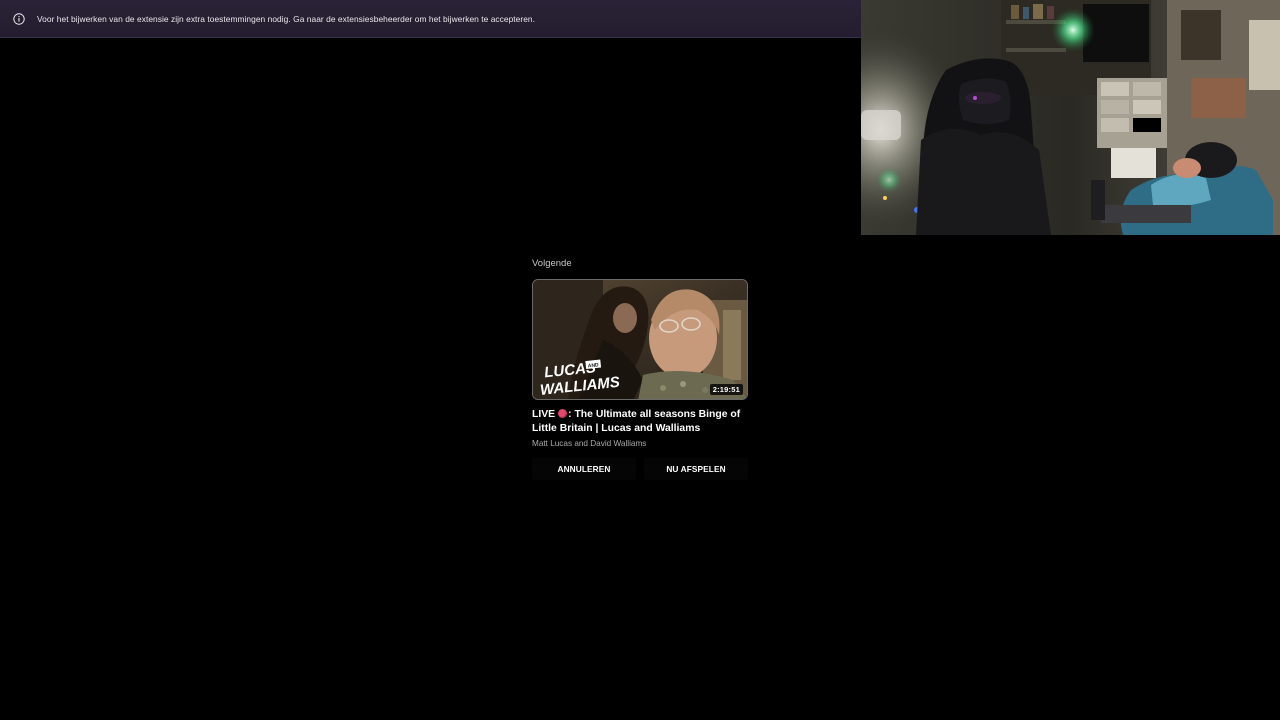  Describe the element at coordinates (552, 263) in the screenshot. I see `up-next-label: Volgende` at that location.